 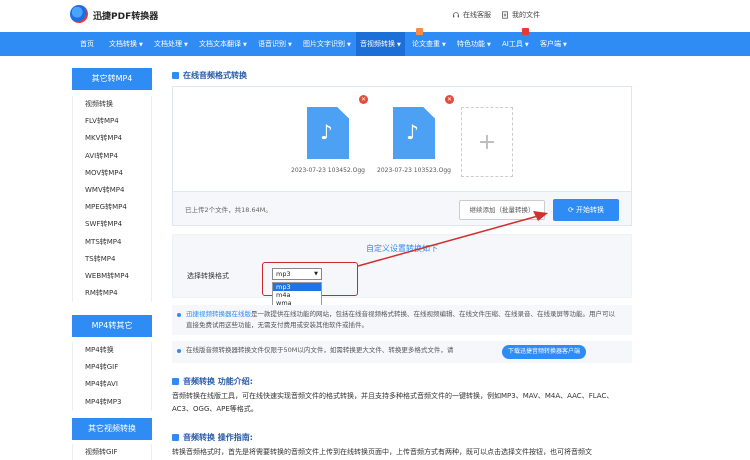 I want to click on page-title: 在线音频格式转换, so click(x=209, y=75).